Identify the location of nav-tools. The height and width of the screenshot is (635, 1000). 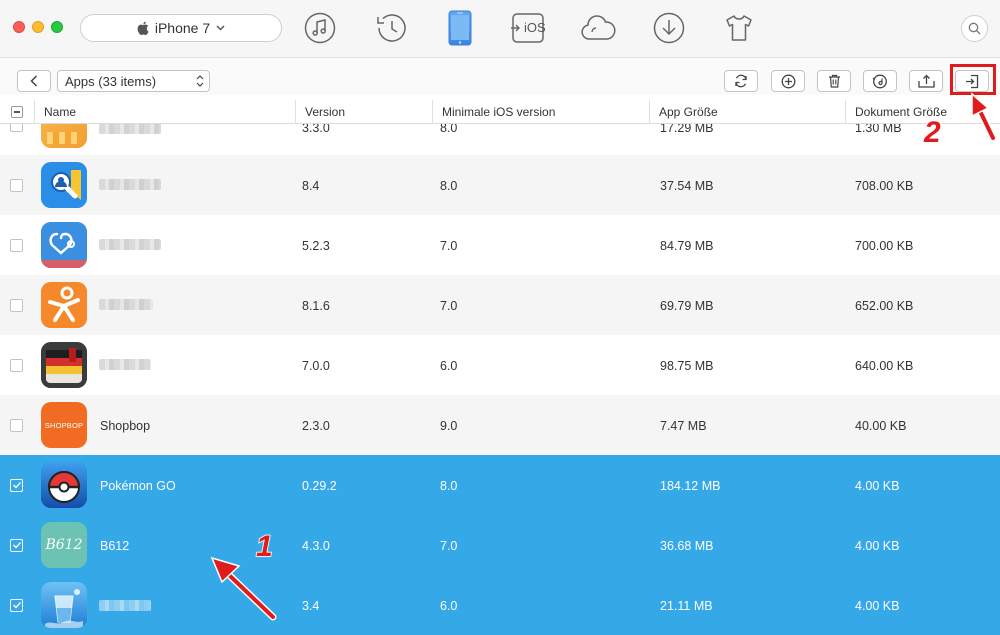
(739, 28).